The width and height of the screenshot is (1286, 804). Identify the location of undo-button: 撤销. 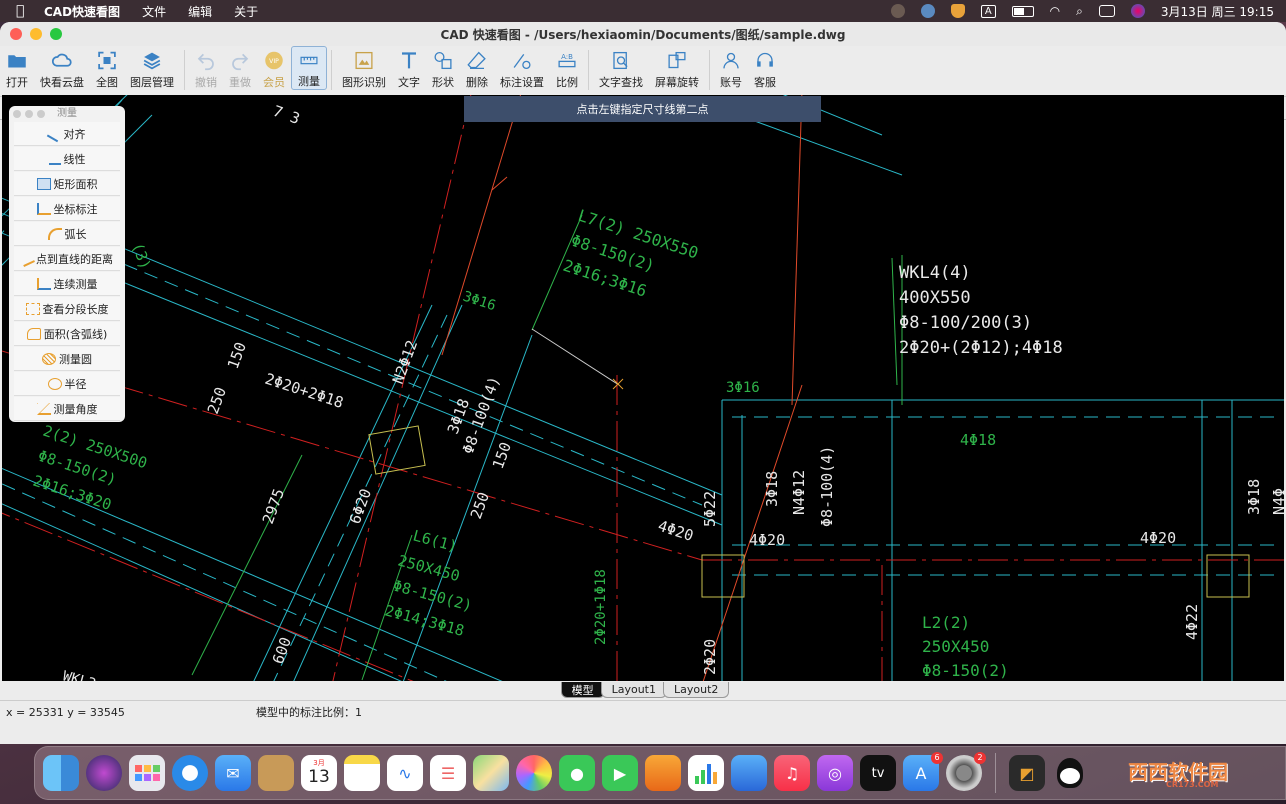
(206, 68).